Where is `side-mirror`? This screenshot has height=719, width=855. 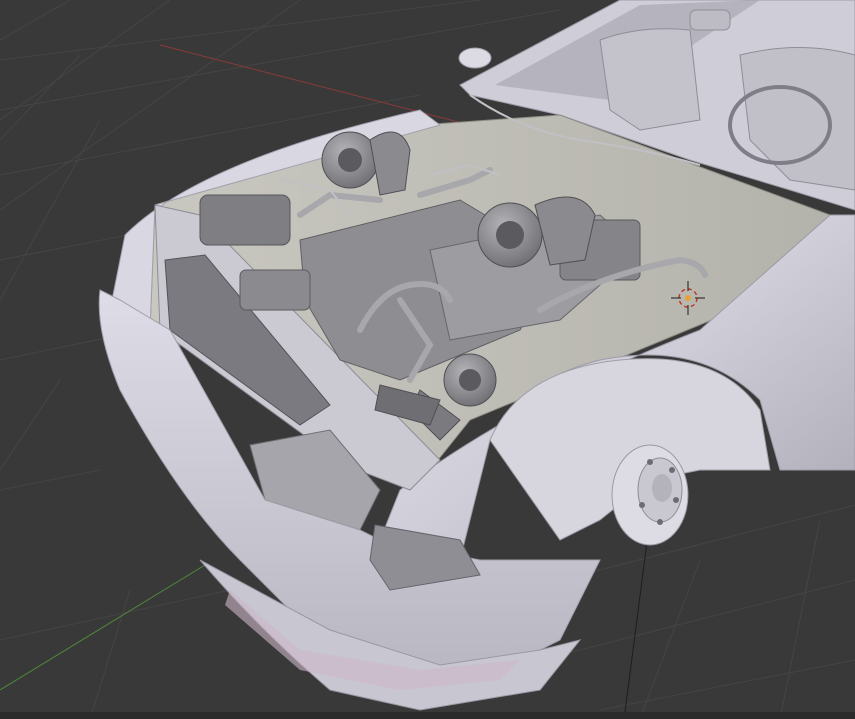
side-mirror is located at coordinates (475, 58).